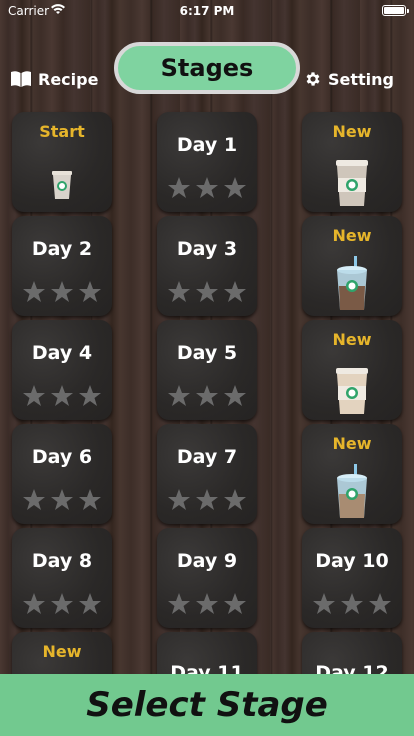 This screenshot has width=414, height=736. I want to click on recipe-button: Recipe, so click(54, 79).